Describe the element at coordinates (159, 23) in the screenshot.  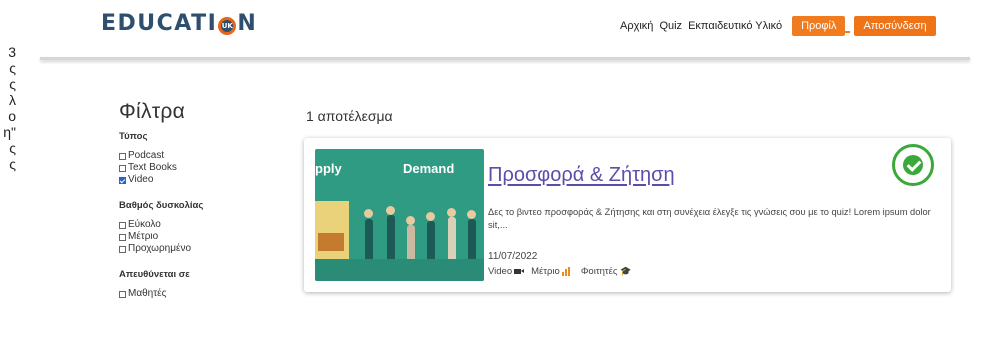
I see `logo-text-prefix: EDUCATI` at that location.